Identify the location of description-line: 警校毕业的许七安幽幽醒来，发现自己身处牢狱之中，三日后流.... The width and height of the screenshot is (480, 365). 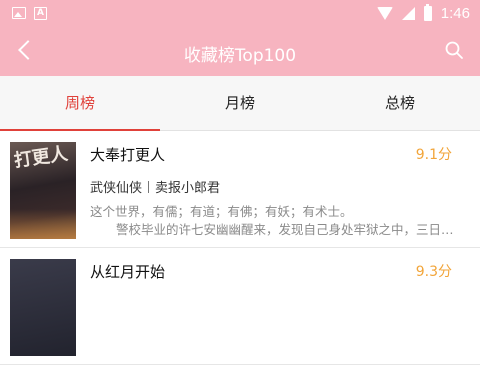
(288, 229).